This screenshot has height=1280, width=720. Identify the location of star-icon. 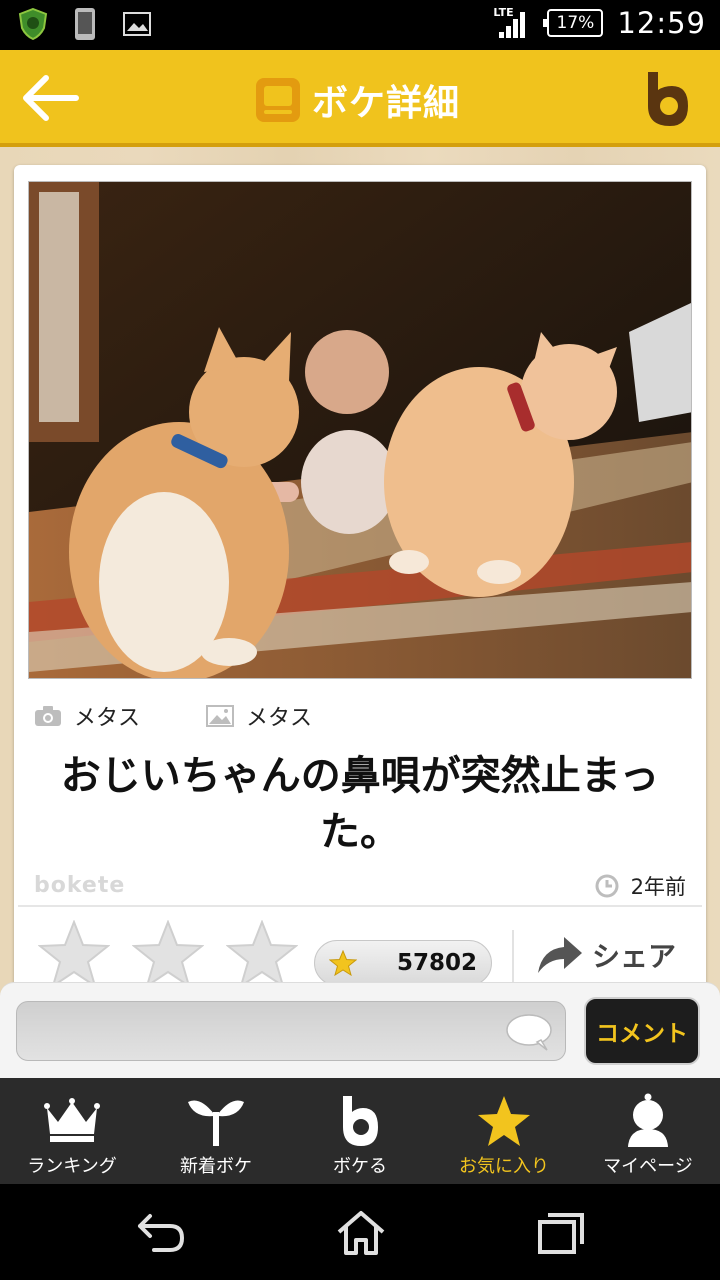
(504, 1121).